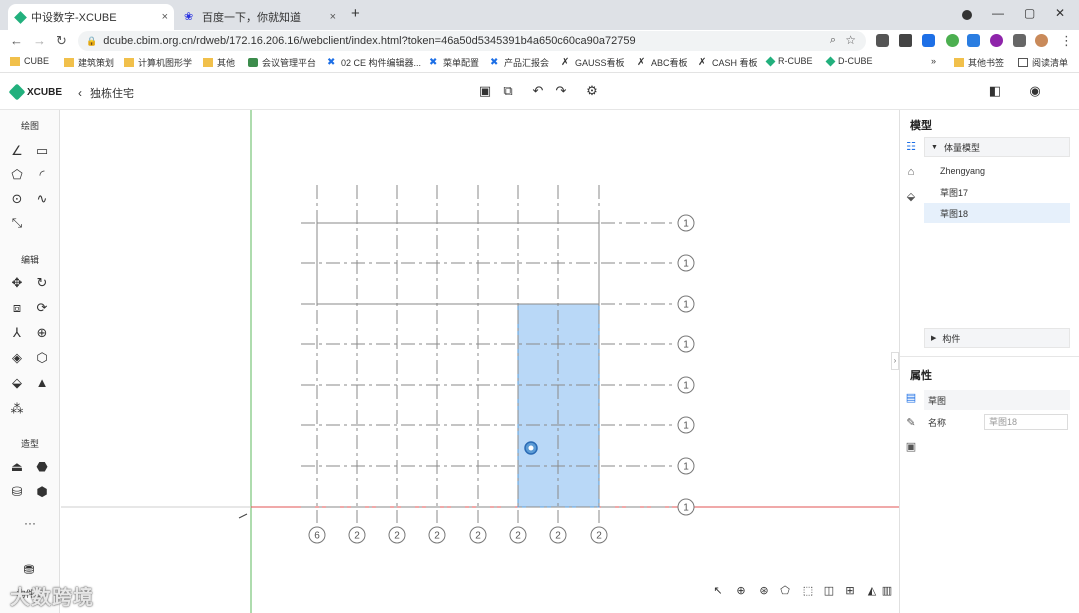 This screenshot has height=613, width=1079. Describe the element at coordinates (997, 213) in the screenshot. I see `tree-item-sketch18: 草图18` at that location.